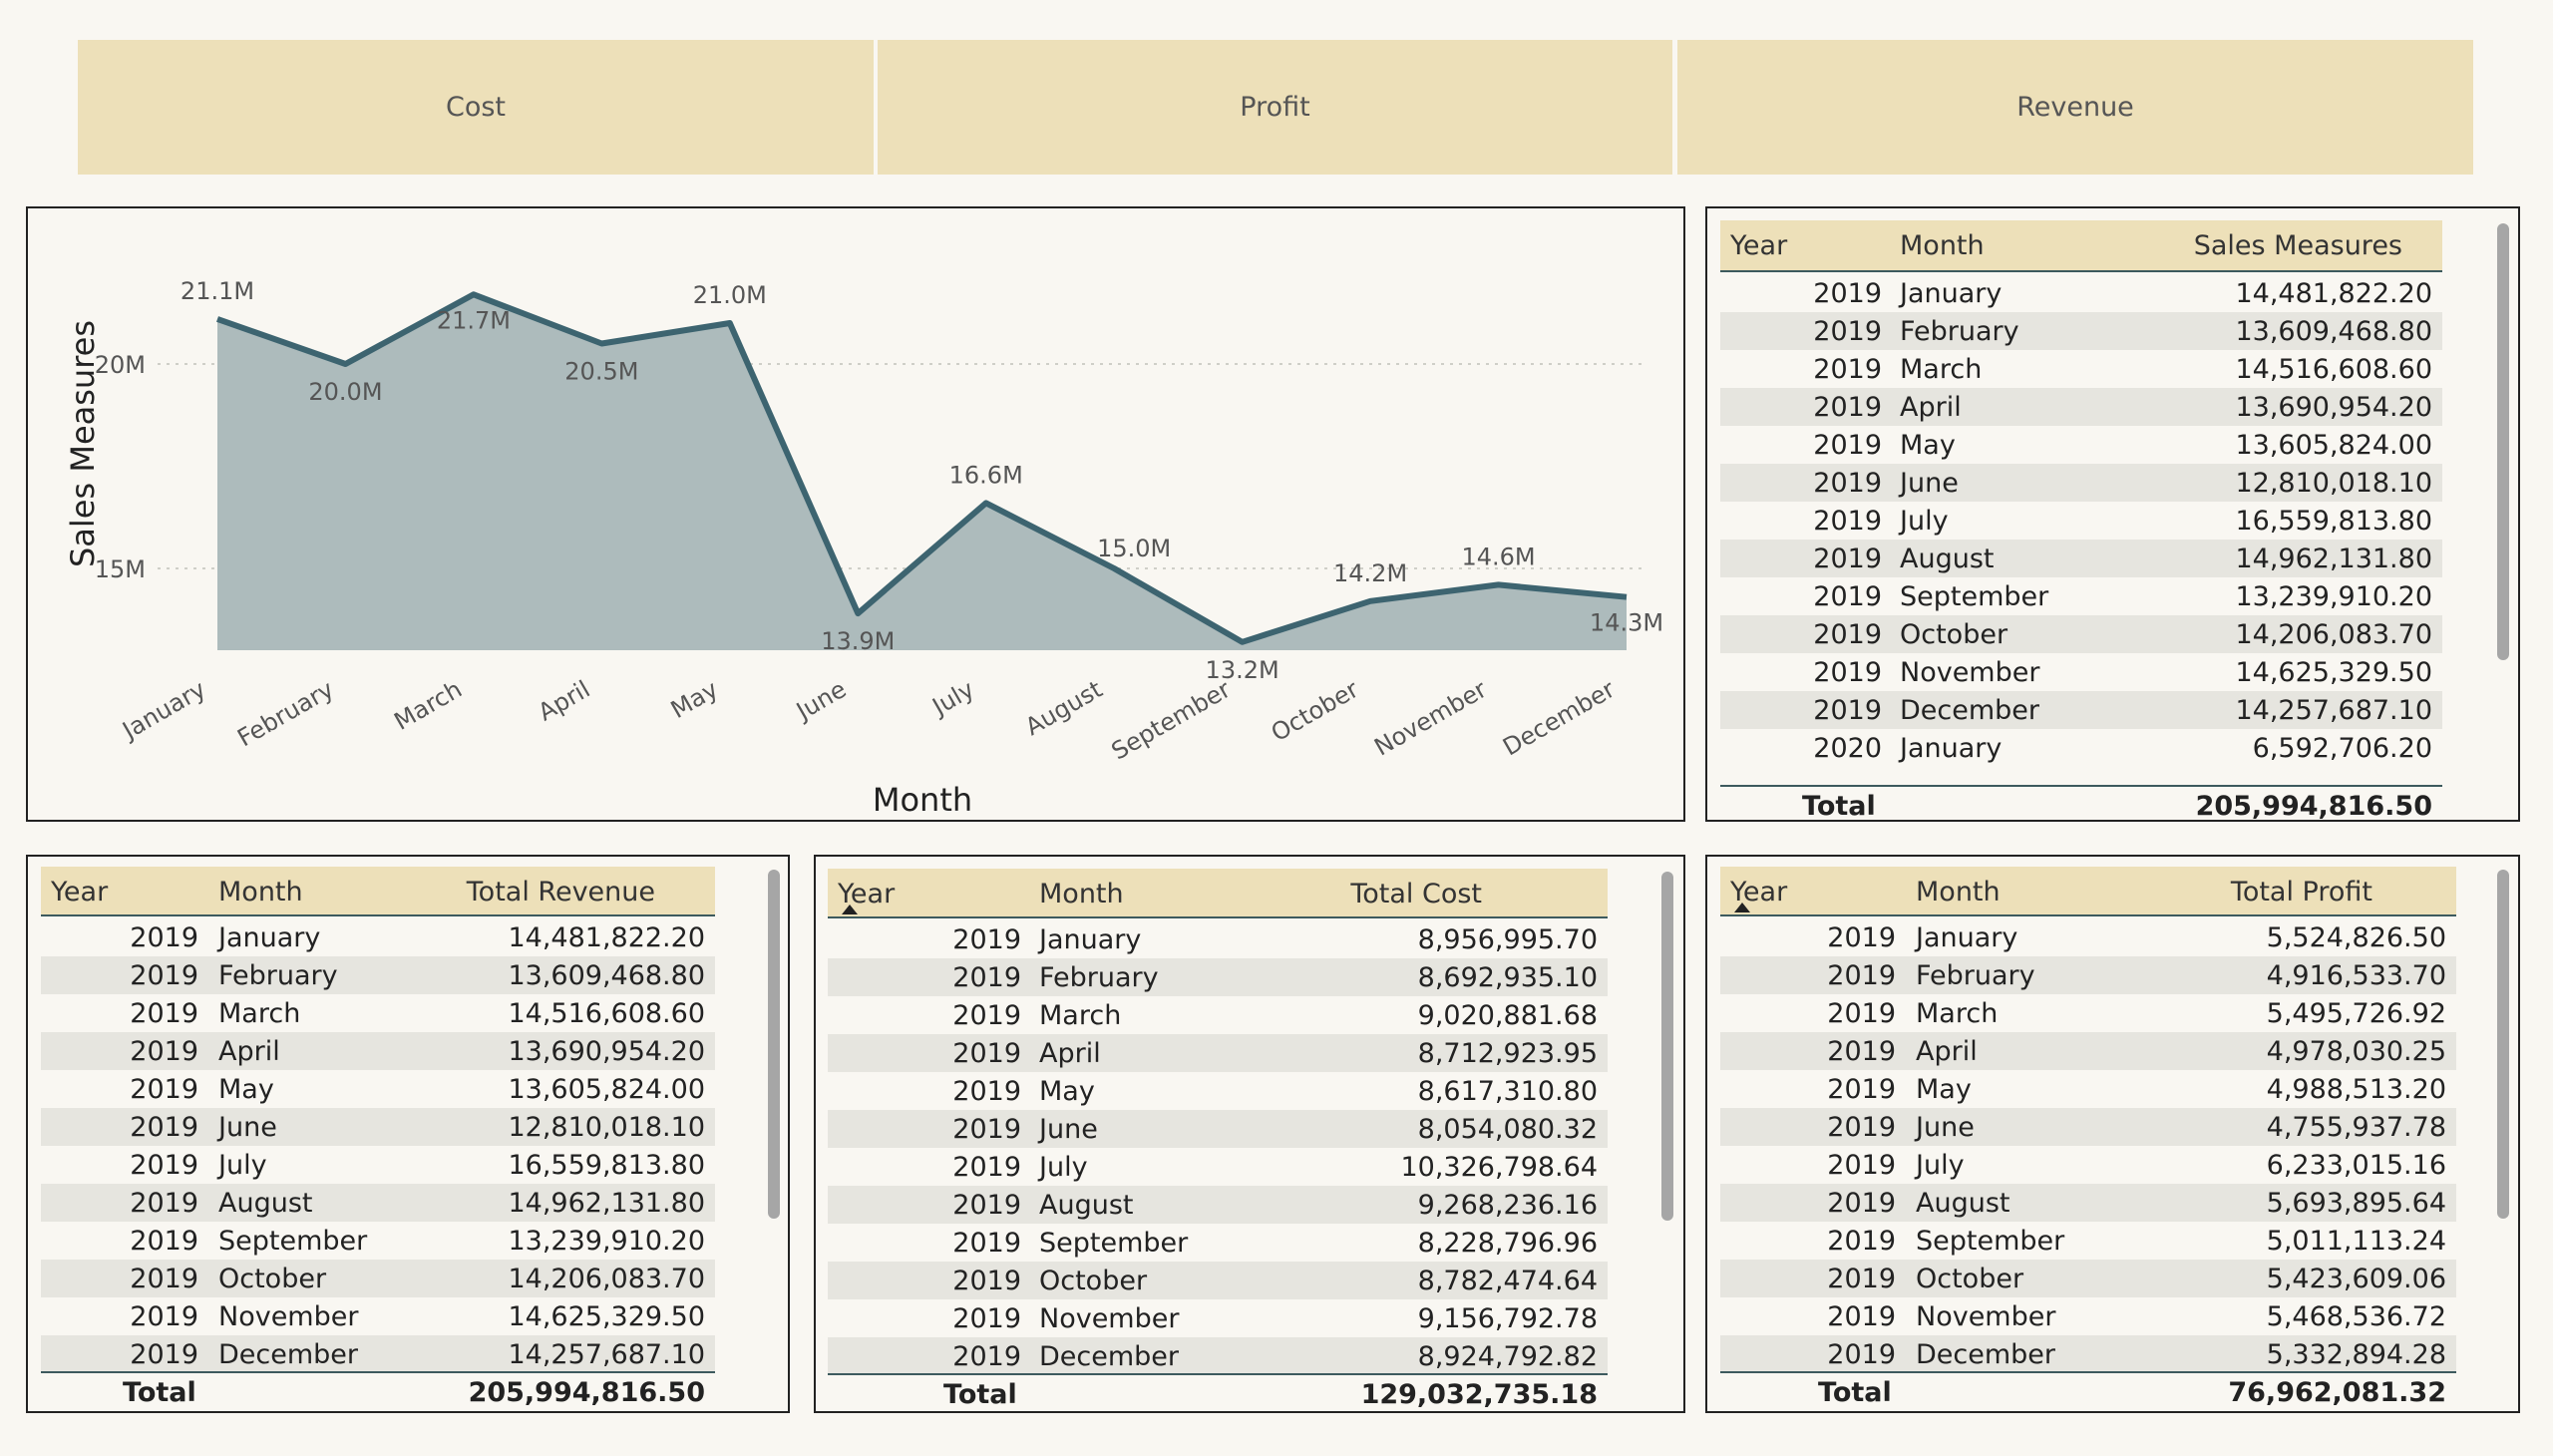 The width and height of the screenshot is (2553, 1456). I want to click on table-row: 2019 January 5,524,826.50, so click(2088, 937).